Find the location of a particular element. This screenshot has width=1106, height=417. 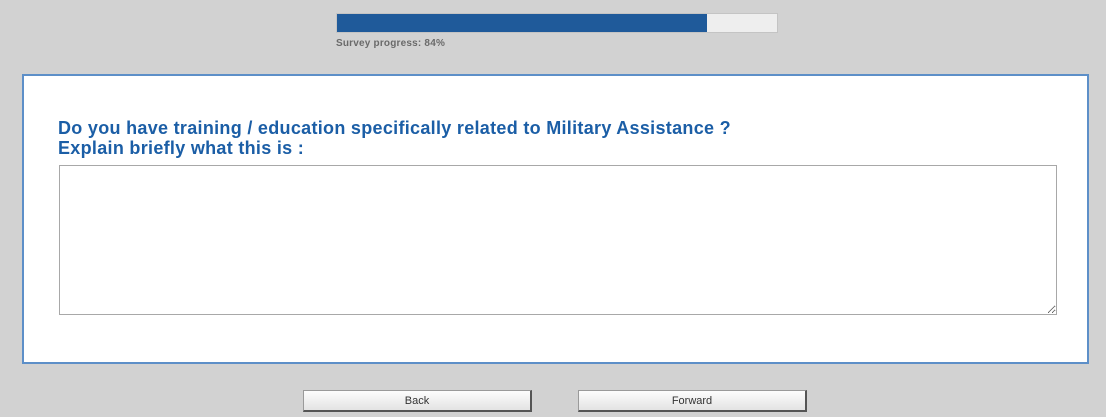

survey-progress-fill is located at coordinates (522, 23).